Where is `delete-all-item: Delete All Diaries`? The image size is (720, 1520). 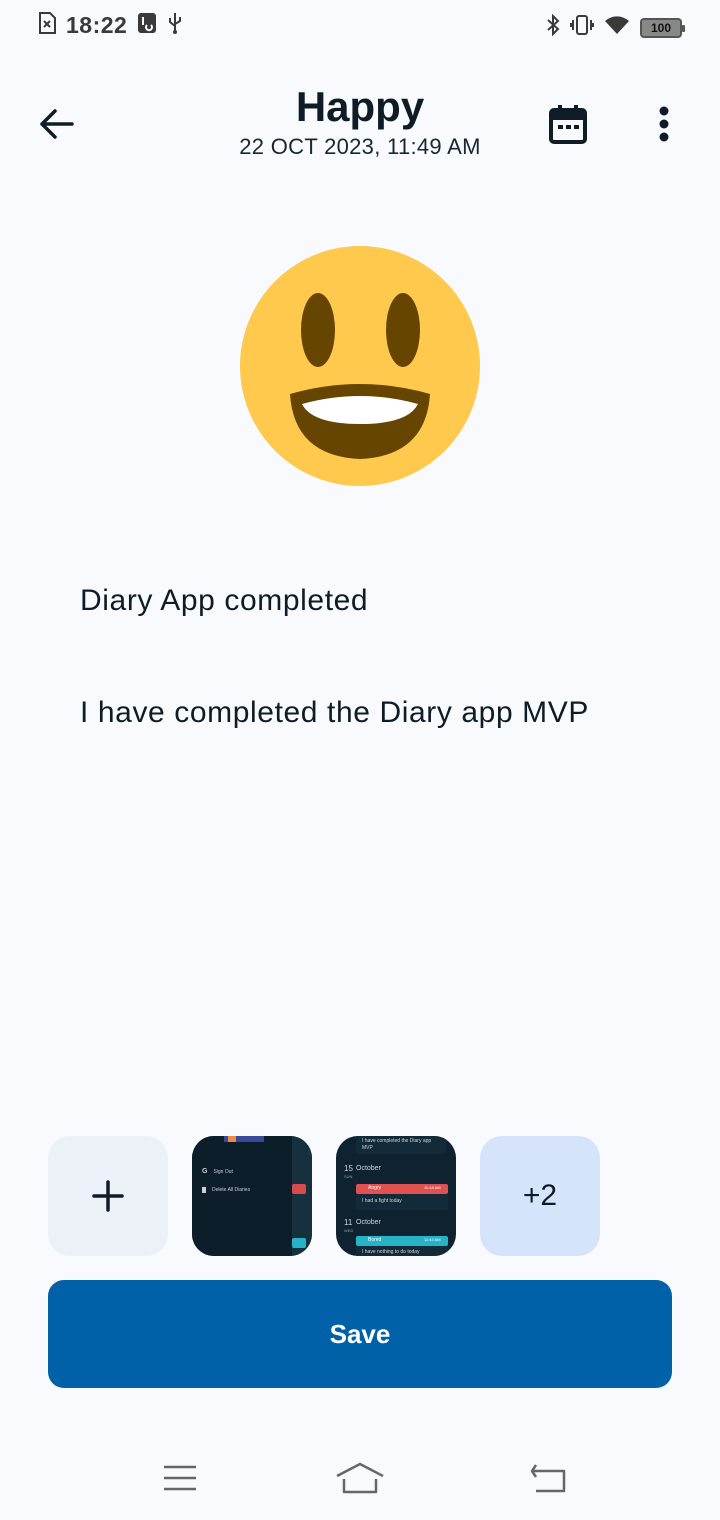
delete-all-item: Delete All Diaries is located at coordinates (231, 1190).